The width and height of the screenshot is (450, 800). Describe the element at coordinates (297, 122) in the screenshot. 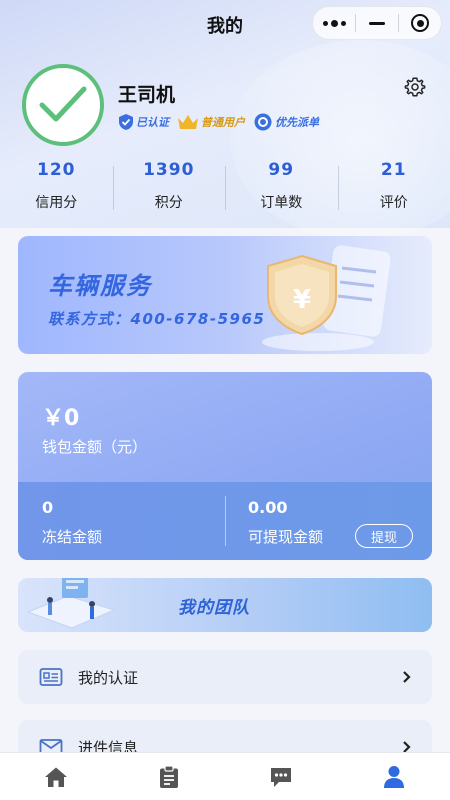

I see `badge-priority-dispatch-label: 优先派单` at that location.